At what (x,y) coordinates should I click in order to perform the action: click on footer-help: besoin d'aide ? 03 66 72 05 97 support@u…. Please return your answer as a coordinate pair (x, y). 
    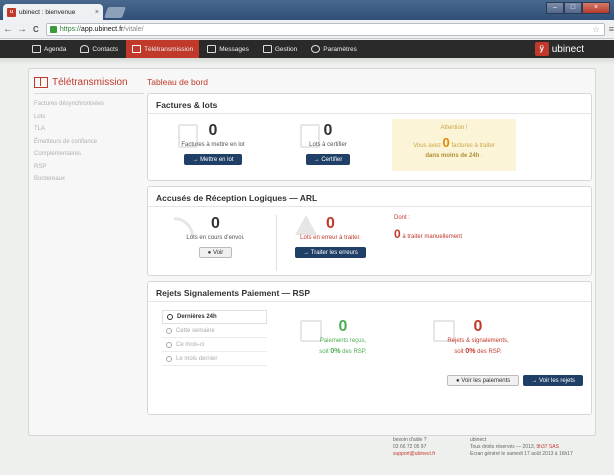
    Looking at the image, I should click on (414, 447).